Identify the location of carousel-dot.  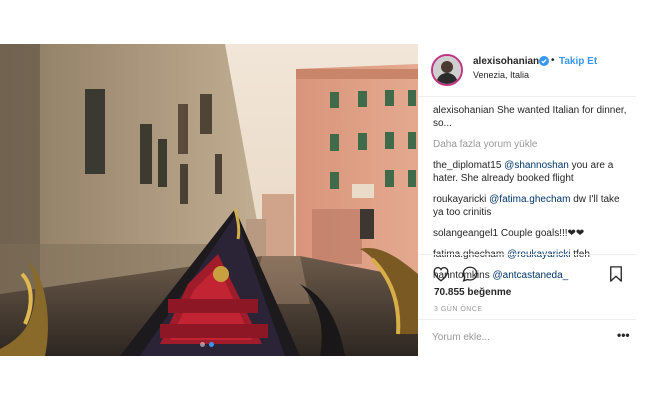
(202, 344).